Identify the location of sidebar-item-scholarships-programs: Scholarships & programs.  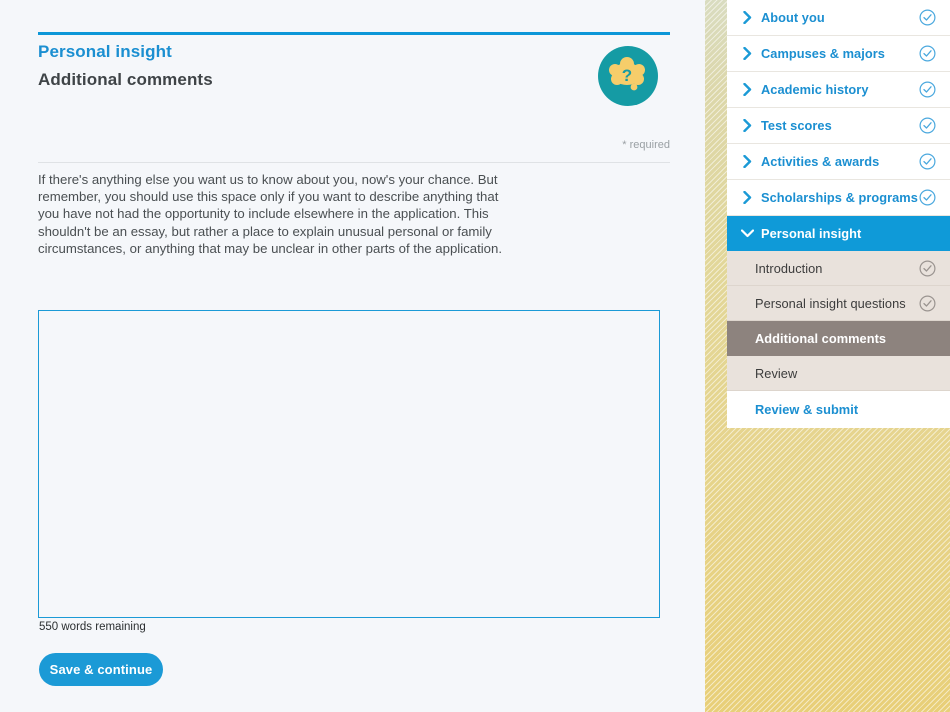
(838, 198).